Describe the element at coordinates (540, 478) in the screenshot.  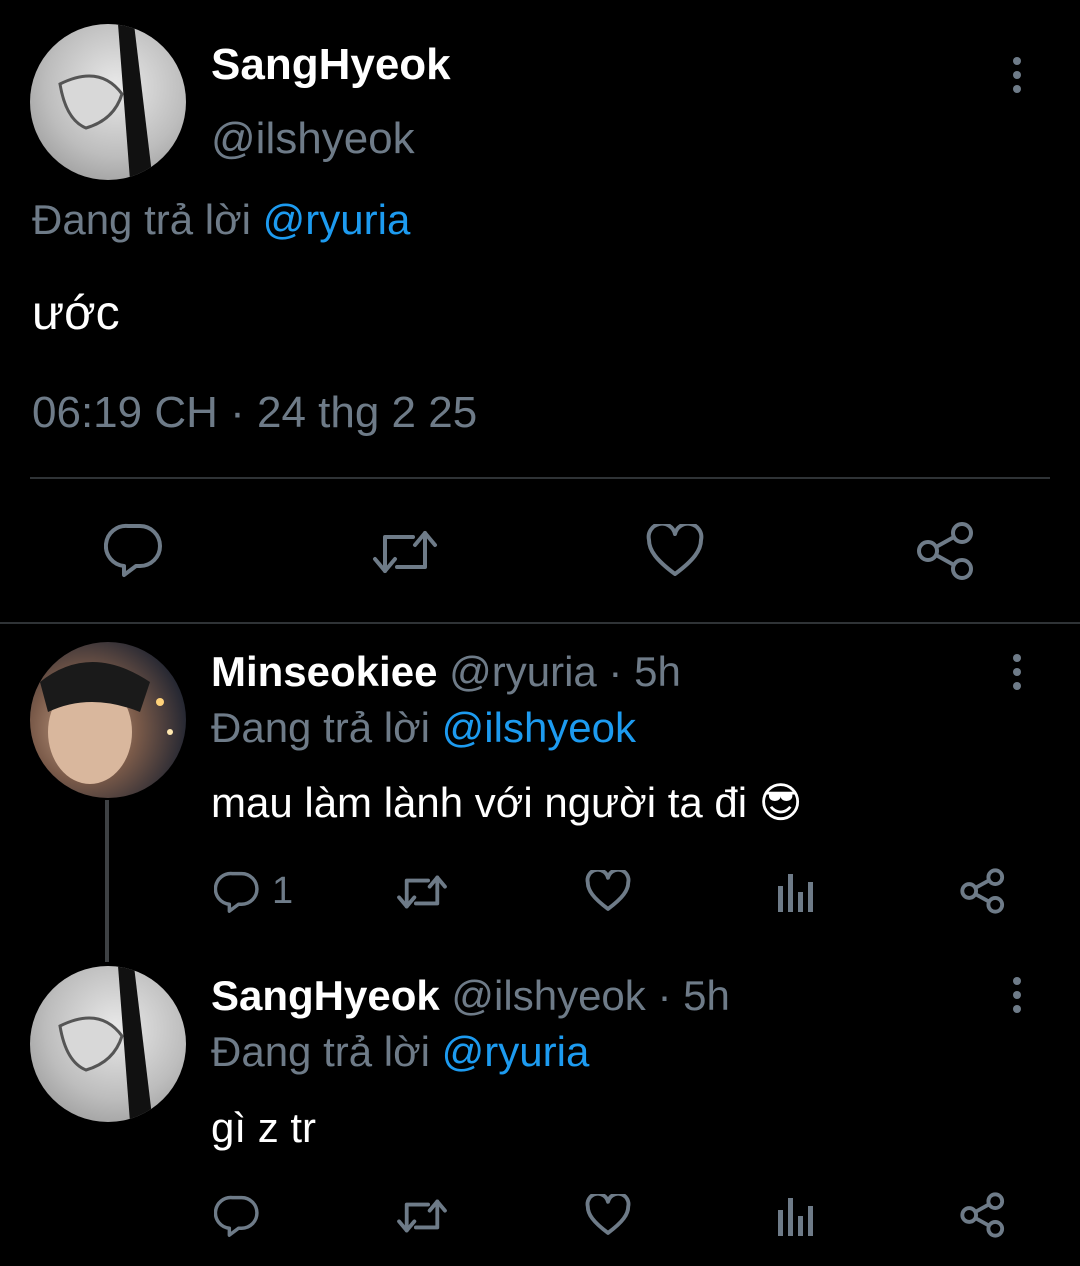
I see `divider` at that location.